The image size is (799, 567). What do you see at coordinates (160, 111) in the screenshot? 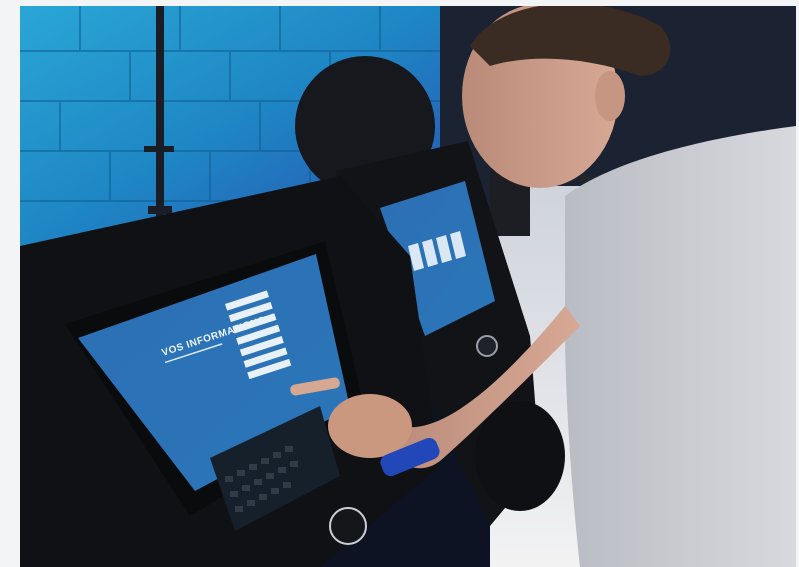
I see `light-stand` at bounding box center [160, 111].